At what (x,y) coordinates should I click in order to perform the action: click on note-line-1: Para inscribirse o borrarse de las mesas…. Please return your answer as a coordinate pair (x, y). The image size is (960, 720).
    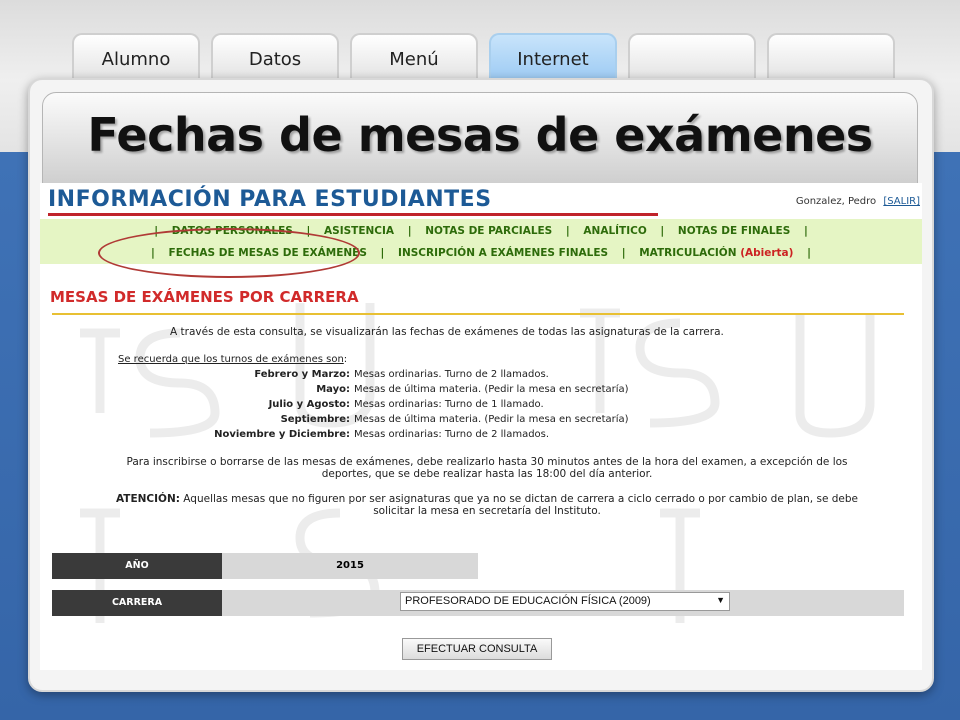
    Looking at the image, I should click on (487, 462).